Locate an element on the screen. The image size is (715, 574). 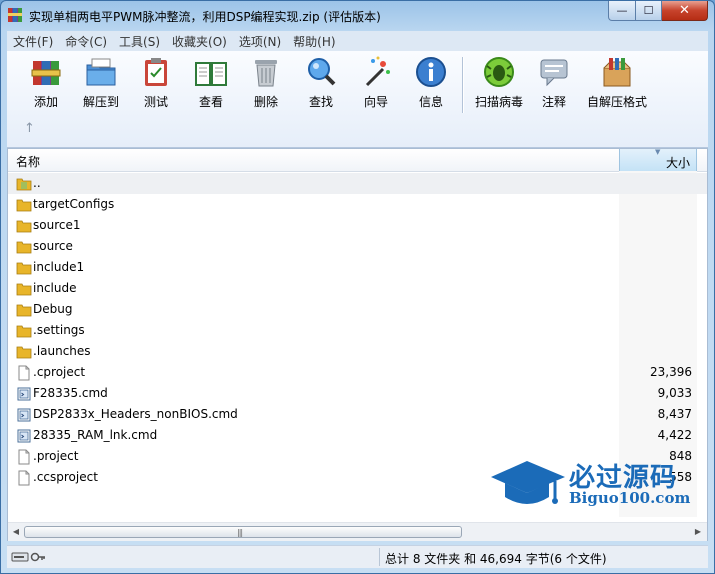
sfx-button: 自解压格式 is located at coordinates (617, 84).